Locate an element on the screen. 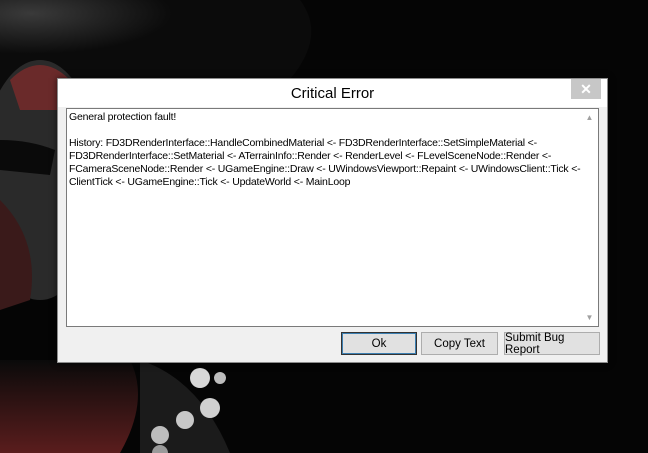  close-button: ✕ is located at coordinates (586, 89).